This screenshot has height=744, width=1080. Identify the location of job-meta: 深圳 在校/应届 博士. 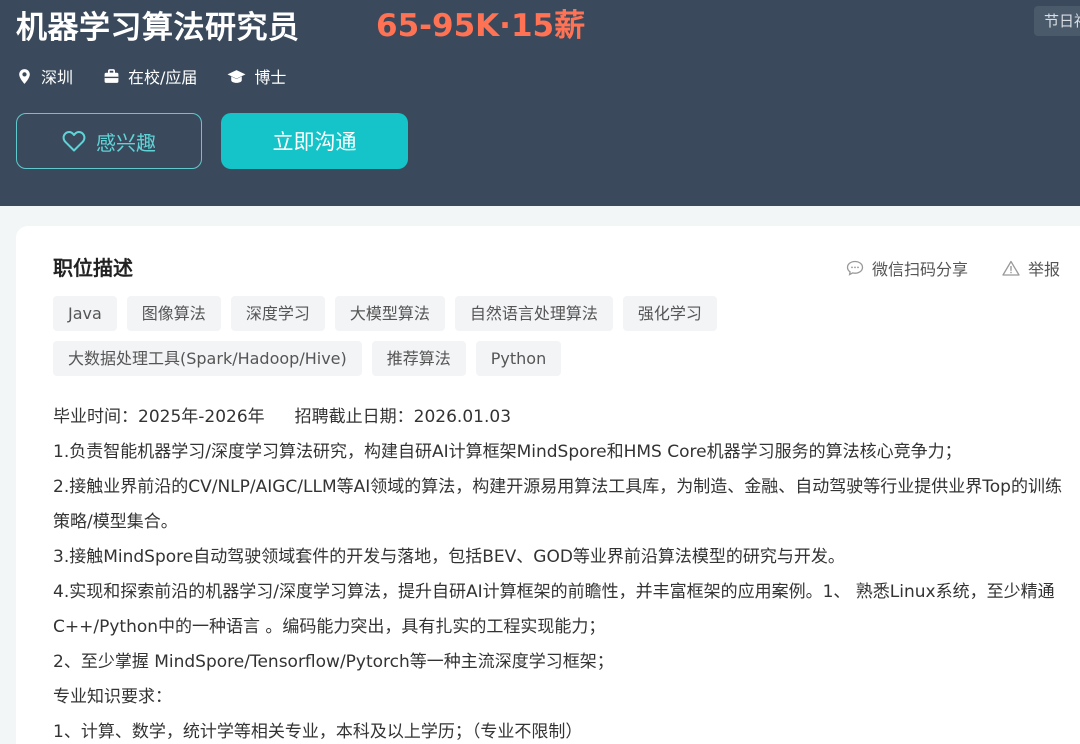
(166, 76).